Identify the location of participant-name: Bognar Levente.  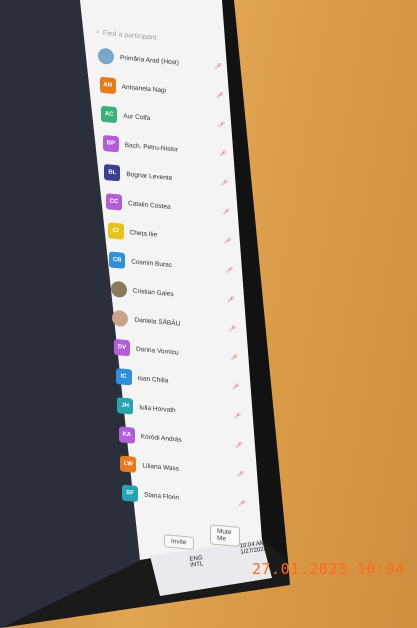
(149, 176).